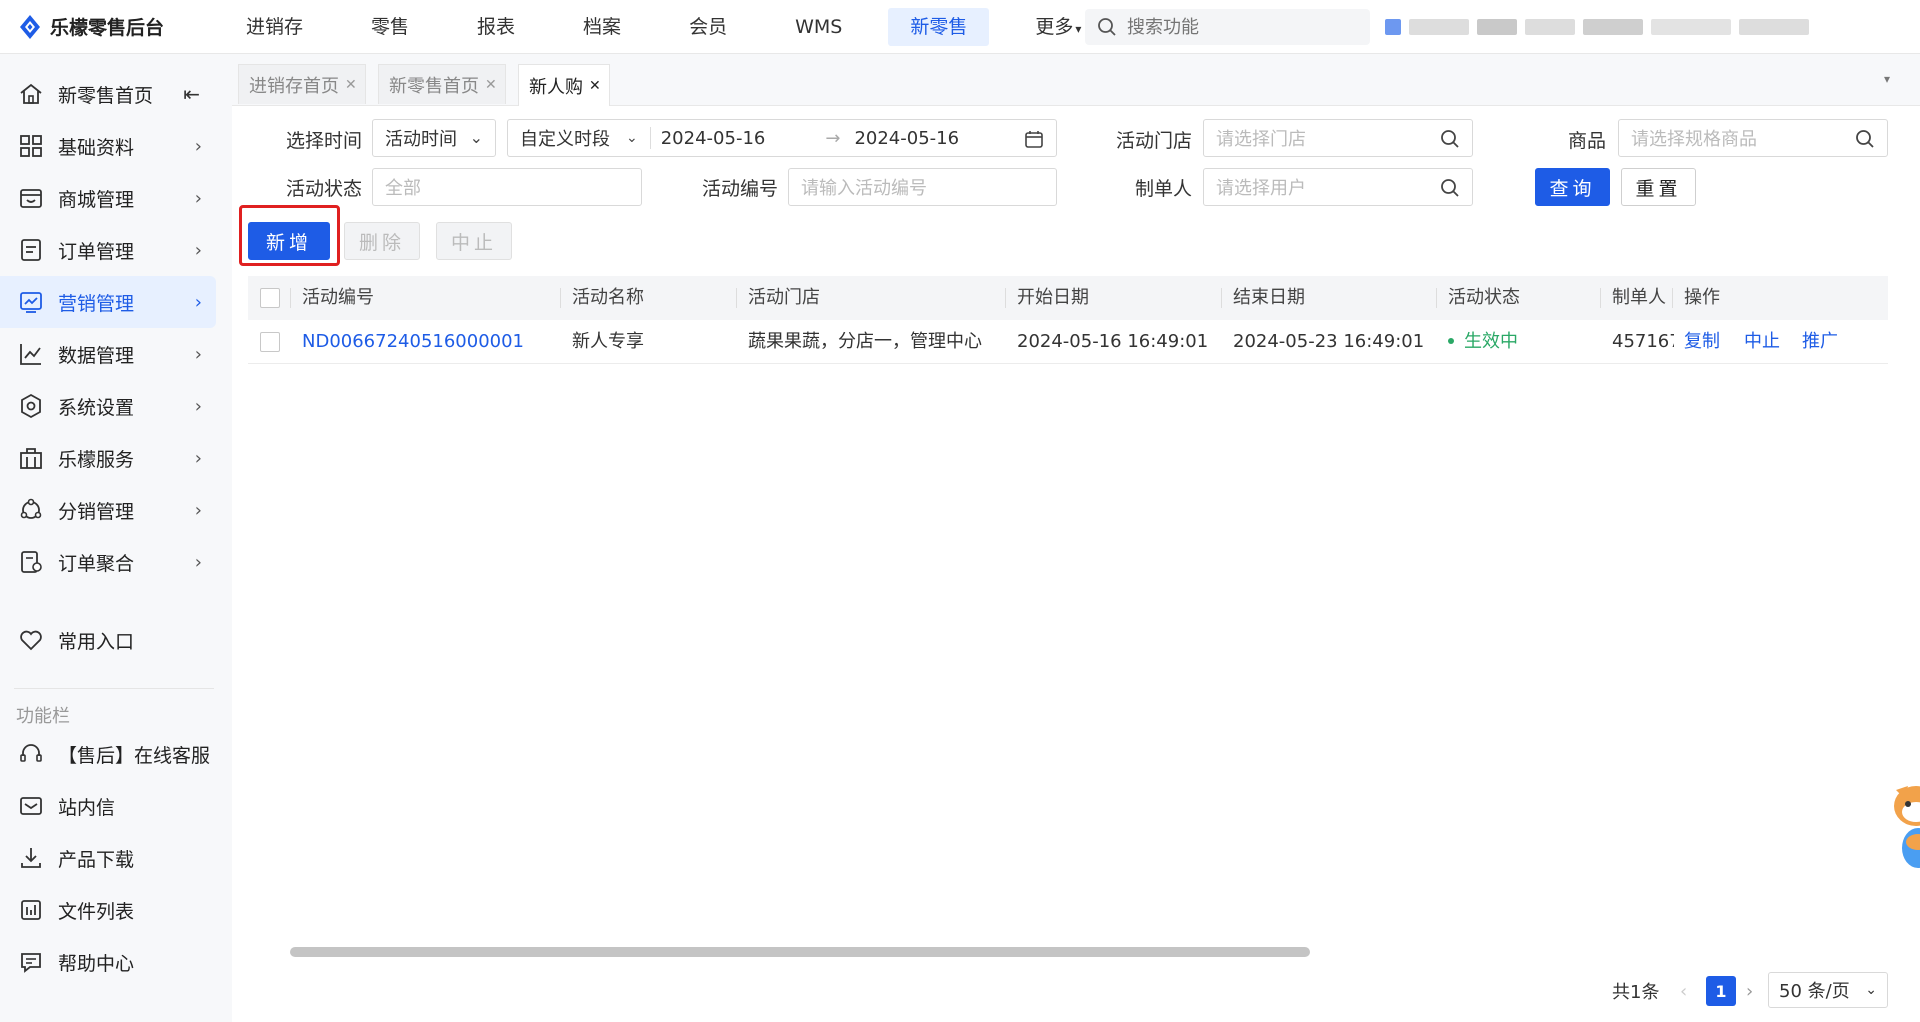 The height and width of the screenshot is (1022, 1920). Describe the element at coordinates (191, 94) in the screenshot. I see `collapse-sidebar-icon: ⇤` at that location.